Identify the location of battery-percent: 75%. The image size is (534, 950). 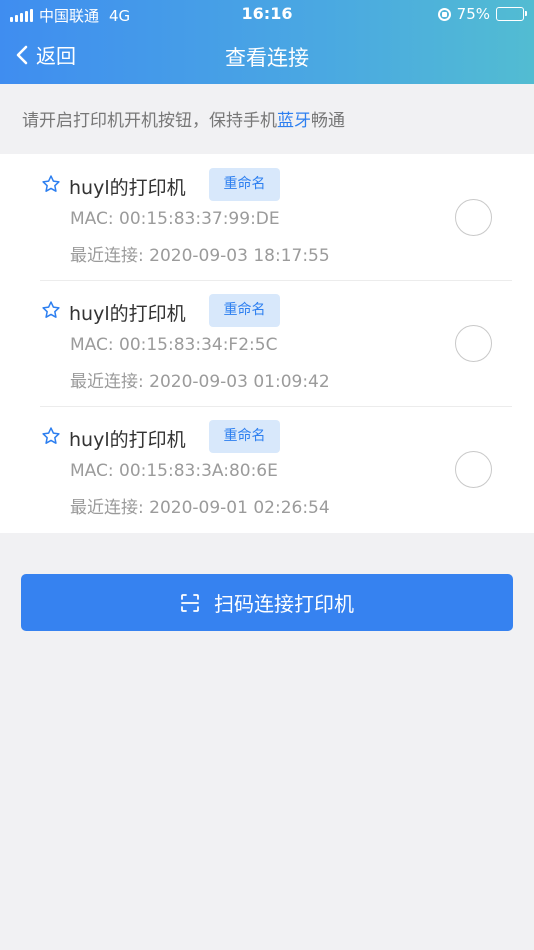
(473, 14).